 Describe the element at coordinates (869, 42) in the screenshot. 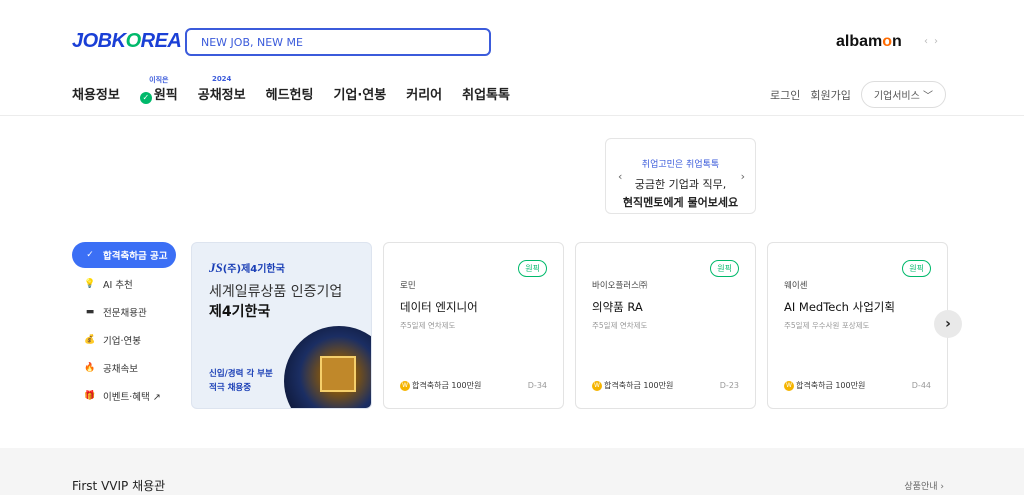

I see `albamon-logo: albamon` at that location.